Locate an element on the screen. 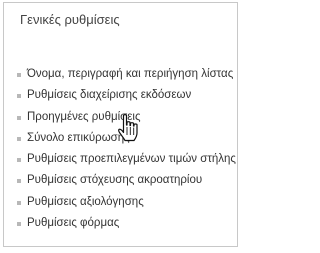 Image resolution: width=320 pixels, height=253 pixels. section-title: Γενικές ρυθμίσεις is located at coordinates (70, 19).